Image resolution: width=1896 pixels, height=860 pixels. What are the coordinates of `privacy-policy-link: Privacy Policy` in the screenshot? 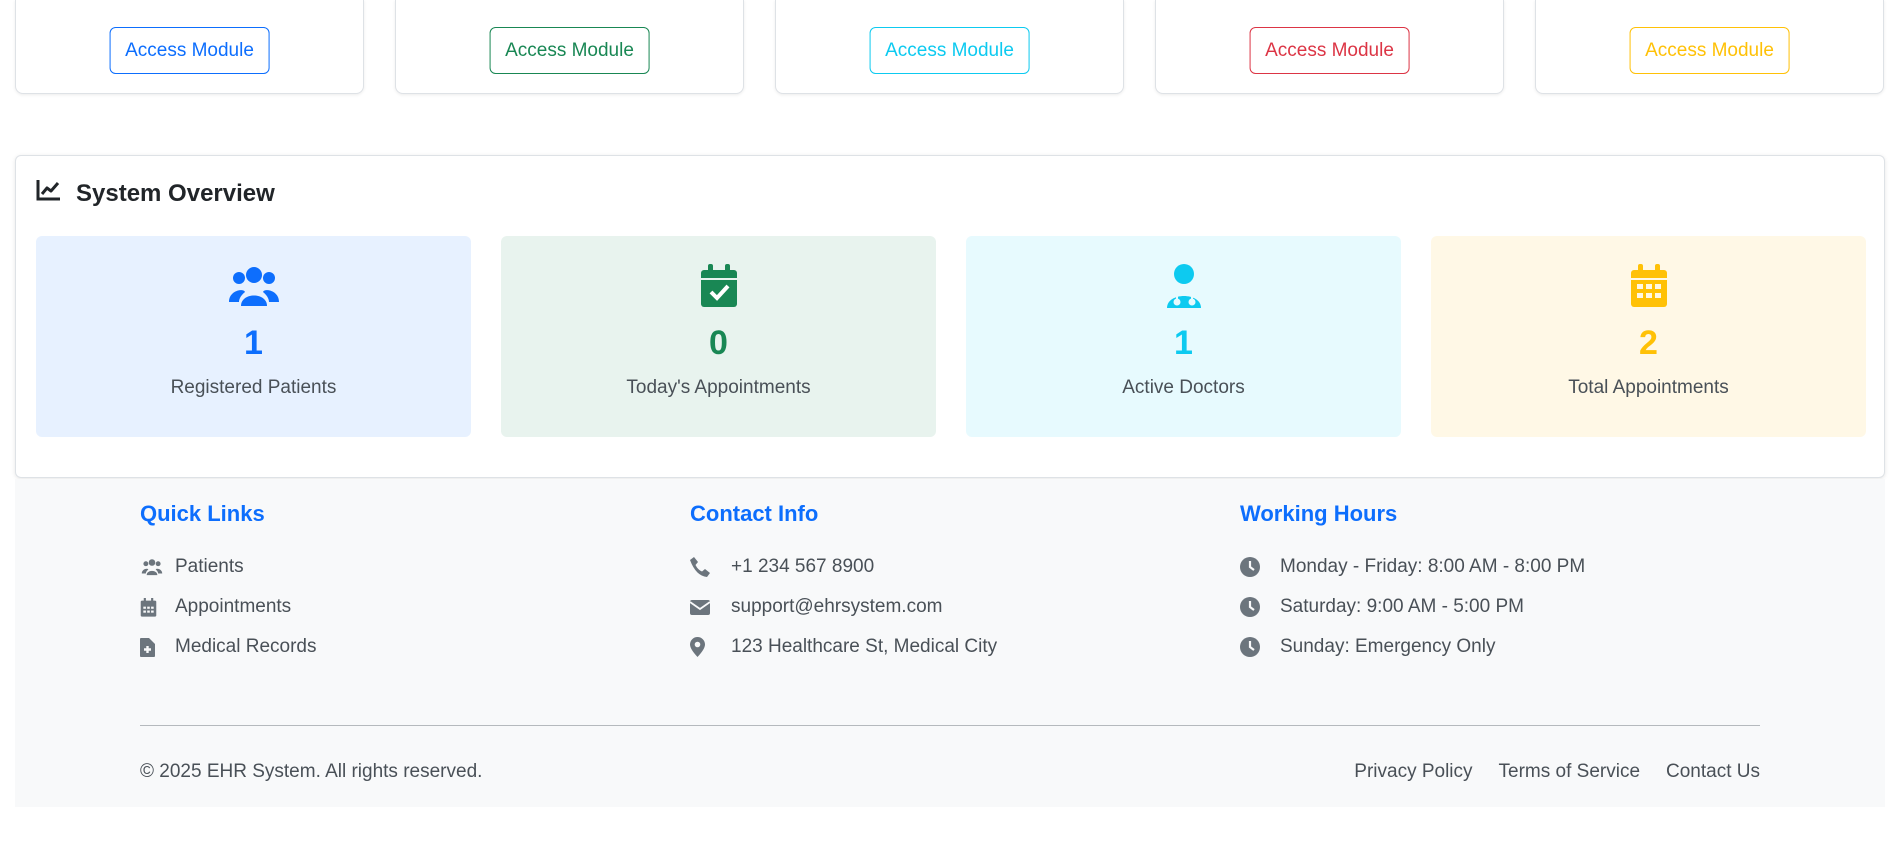 It's located at (1413, 772).